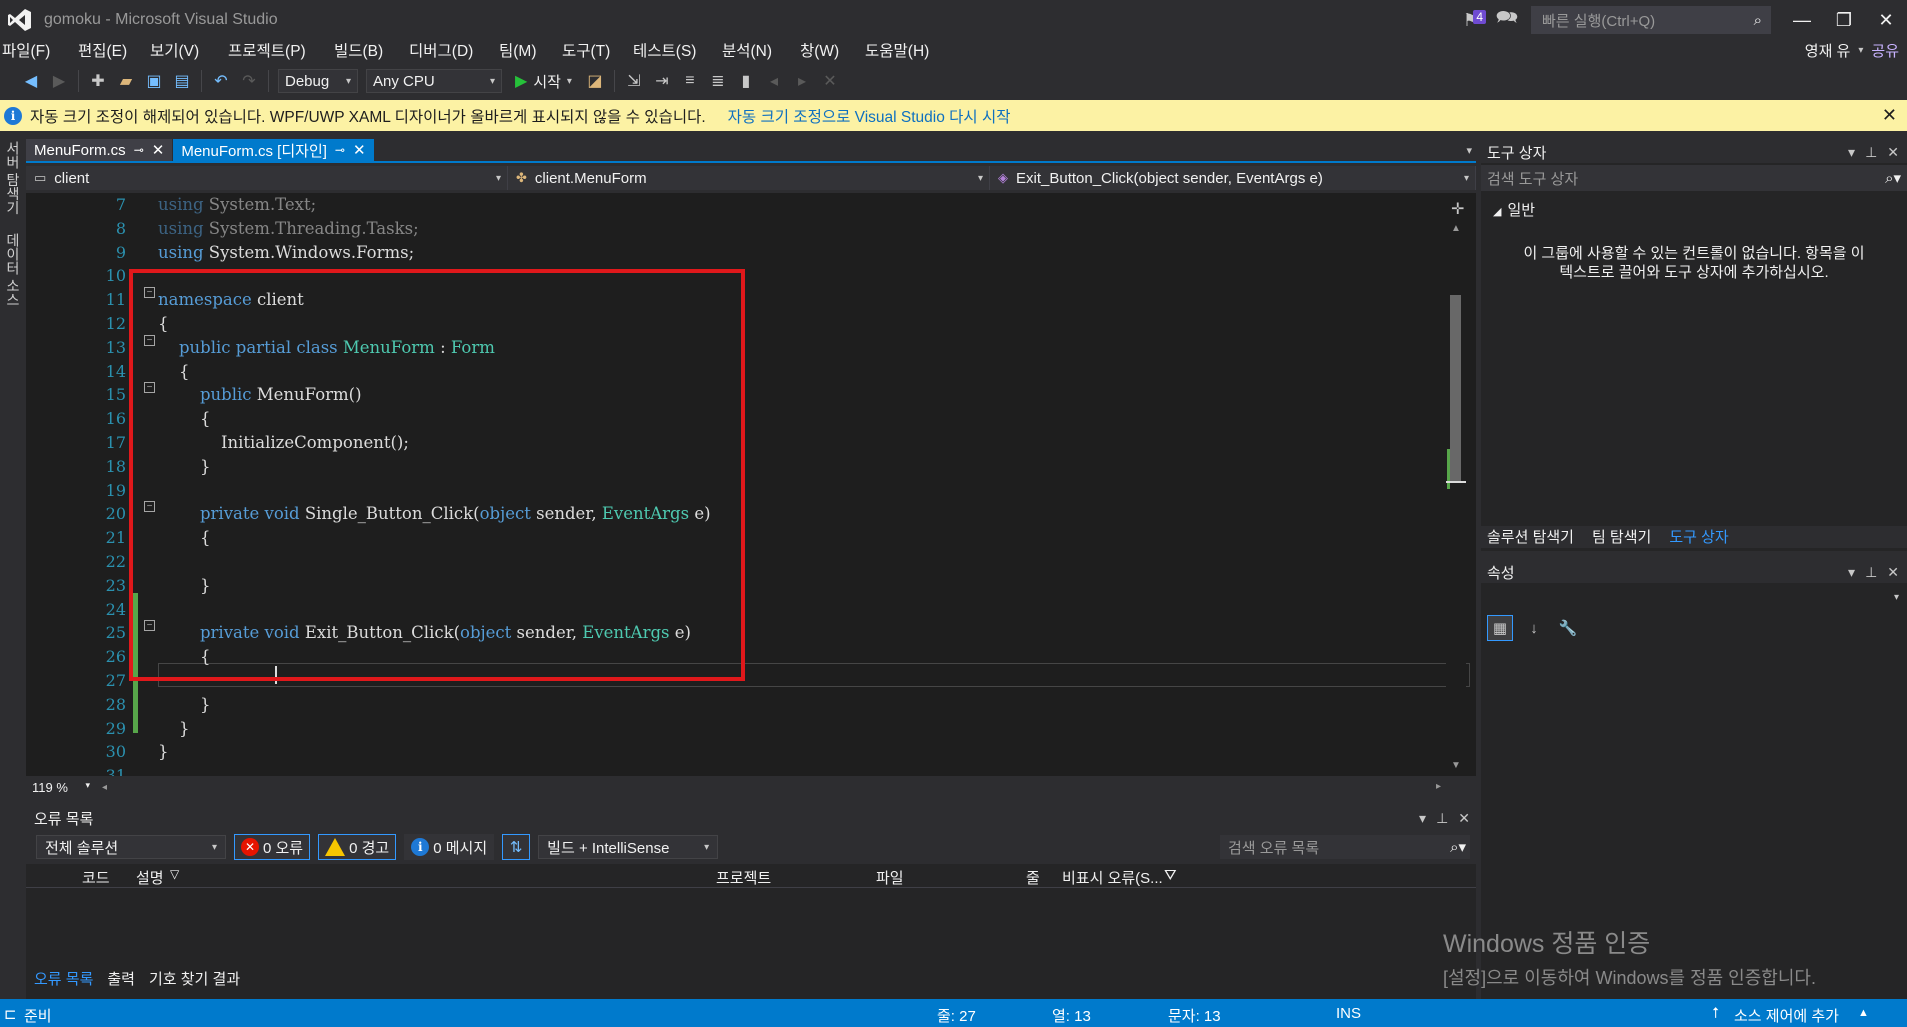  What do you see at coordinates (318, 81) in the screenshot?
I see `configuration-select: Debug ▾` at bounding box center [318, 81].